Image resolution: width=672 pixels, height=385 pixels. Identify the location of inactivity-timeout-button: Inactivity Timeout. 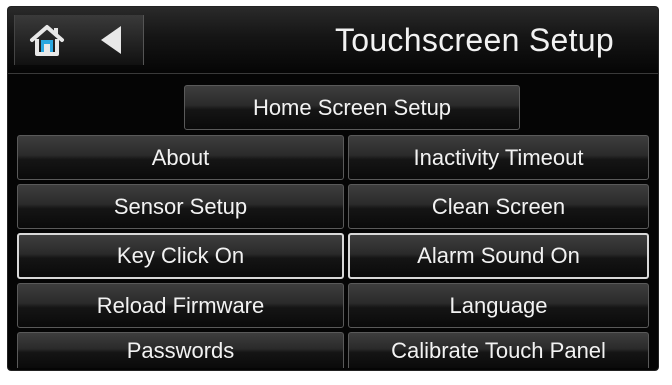
(498, 157).